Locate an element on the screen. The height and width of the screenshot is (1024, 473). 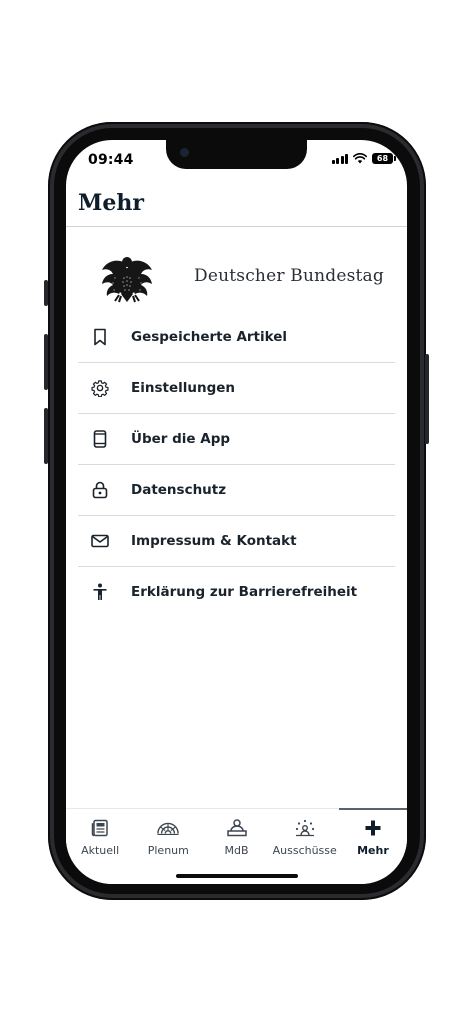
menu-item-label: Datenschutz is located at coordinates (179, 490).